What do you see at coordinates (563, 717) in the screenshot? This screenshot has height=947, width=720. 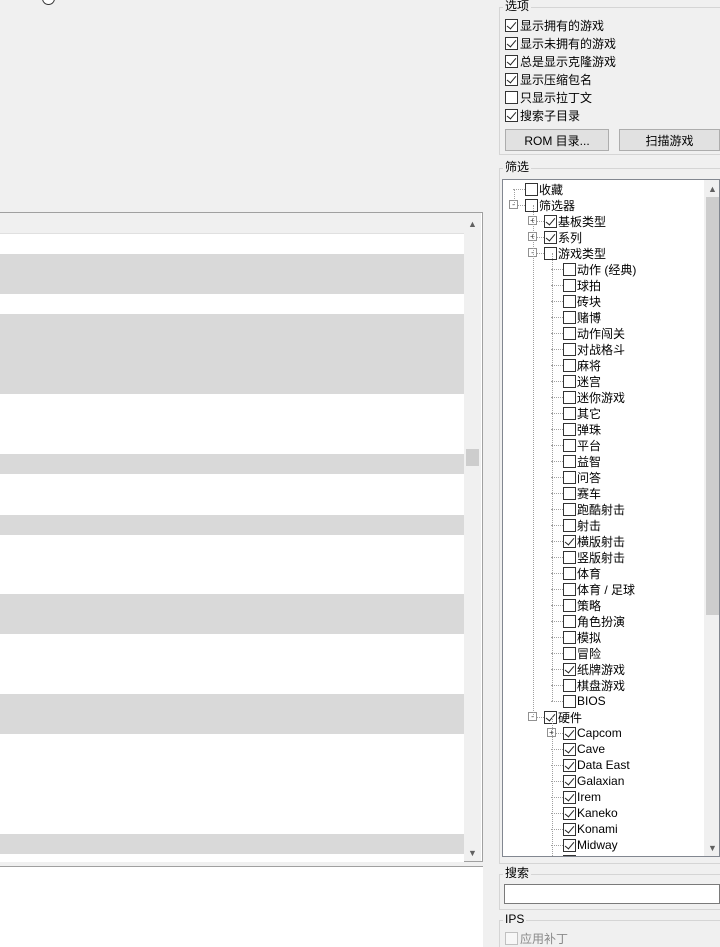 I see `tree-node: 硬件` at bounding box center [563, 717].